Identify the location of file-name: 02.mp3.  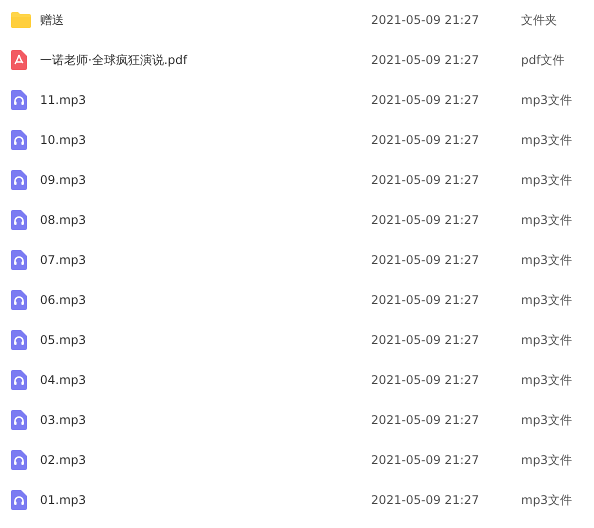
(205, 460).